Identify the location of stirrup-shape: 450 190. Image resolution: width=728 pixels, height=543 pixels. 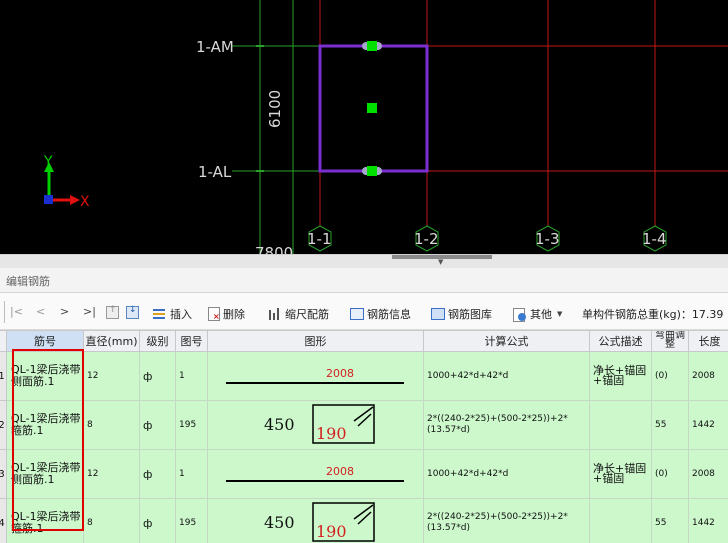
(319, 522).